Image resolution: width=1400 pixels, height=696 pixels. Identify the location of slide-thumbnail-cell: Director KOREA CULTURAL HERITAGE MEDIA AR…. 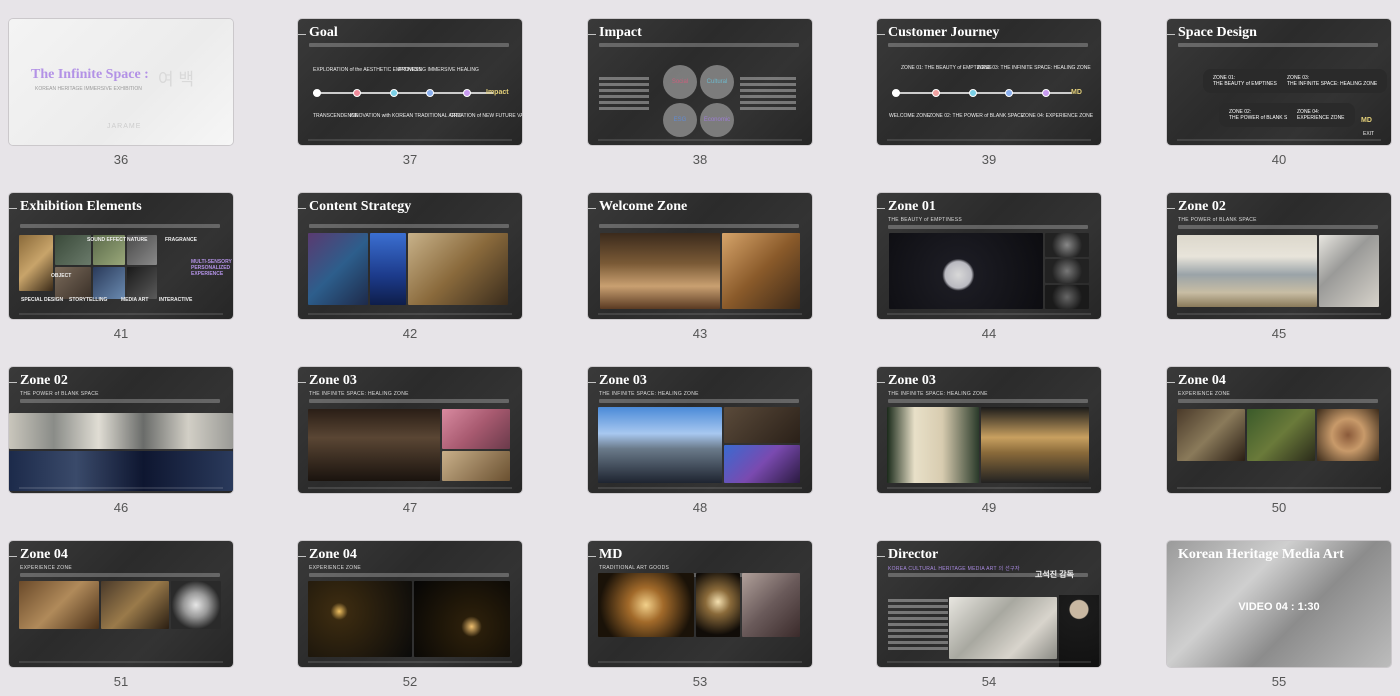
(989, 618).